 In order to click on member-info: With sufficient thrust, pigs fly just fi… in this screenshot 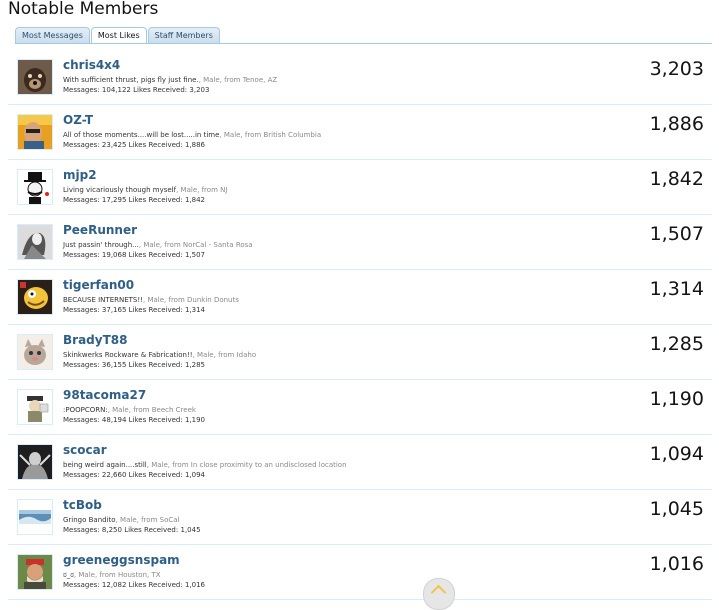, I will do `click(170, 80)`.